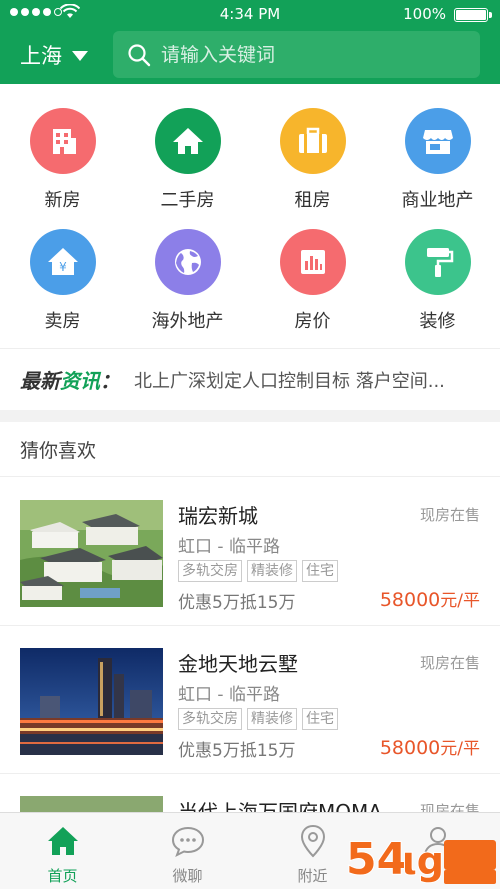  I want to click on section-title: 猜你喜欢, so click(250, 449).